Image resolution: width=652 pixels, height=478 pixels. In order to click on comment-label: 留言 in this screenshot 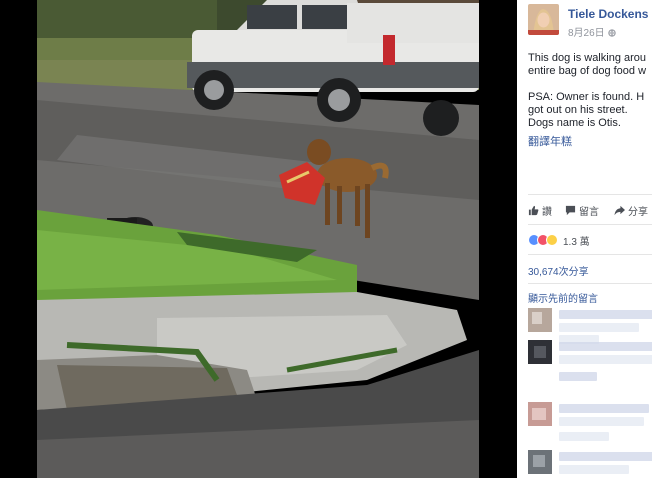, I will do `click(589, 212)`.